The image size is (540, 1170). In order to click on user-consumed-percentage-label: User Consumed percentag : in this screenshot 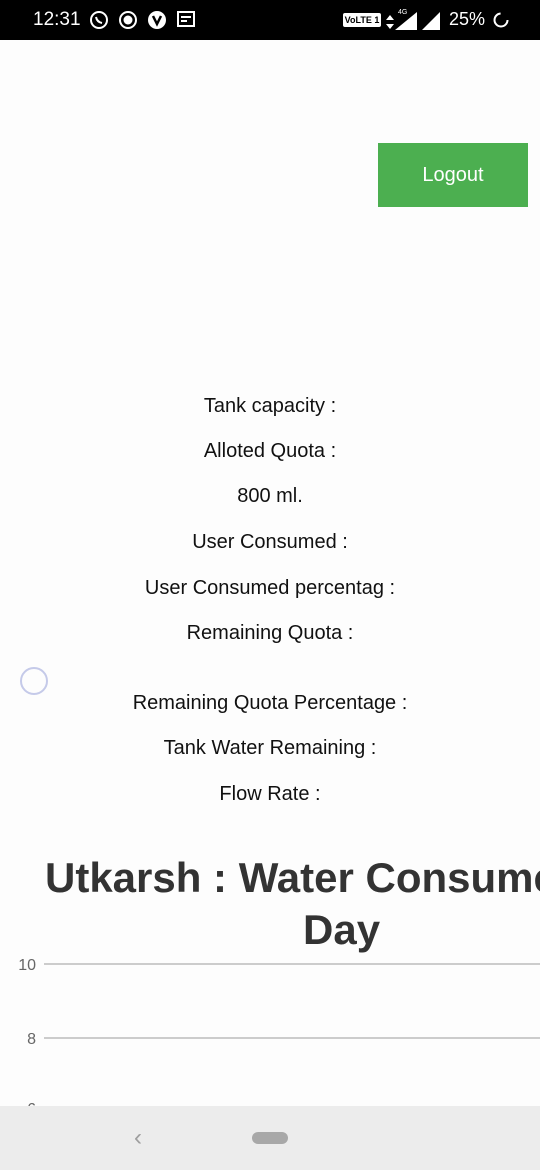, I will do `click(270, 588)`.